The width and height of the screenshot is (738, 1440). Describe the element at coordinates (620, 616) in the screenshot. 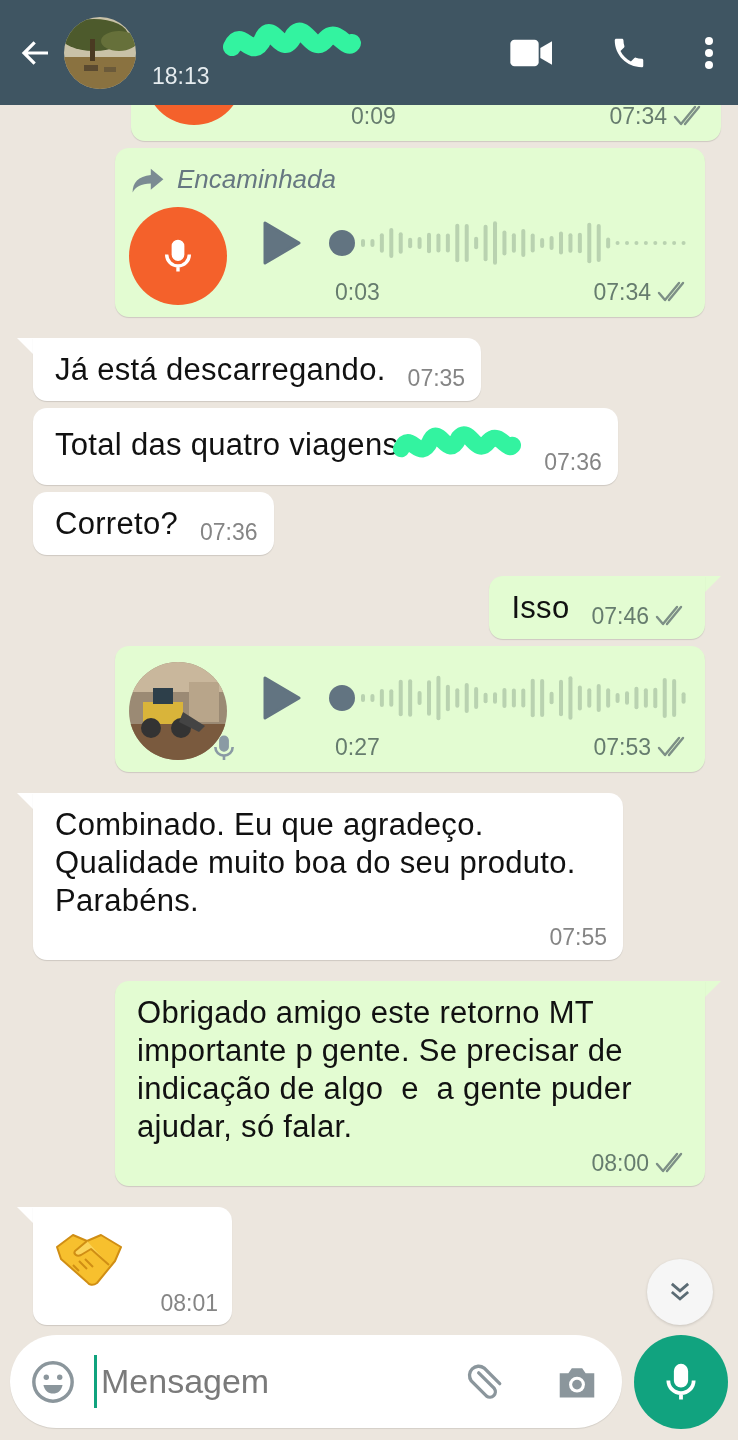

I see `message-time: 07:46` at that location.